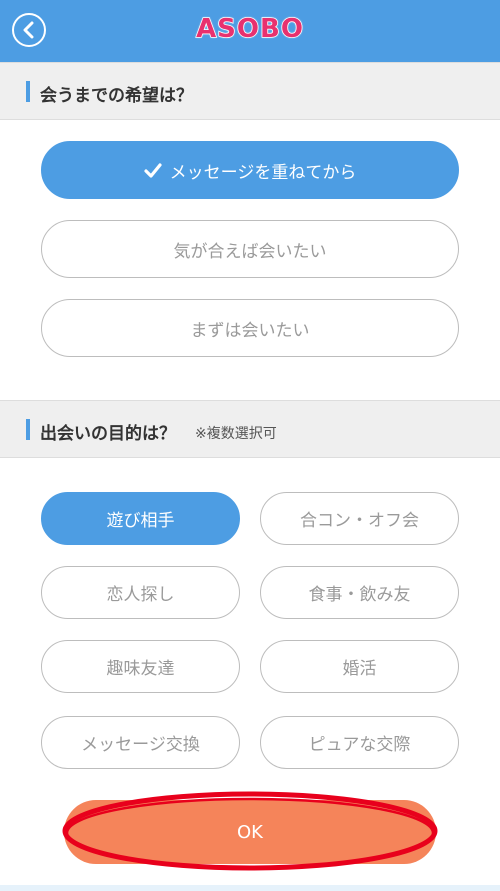  I want to click on ok-button: OK, so click(250, 832).